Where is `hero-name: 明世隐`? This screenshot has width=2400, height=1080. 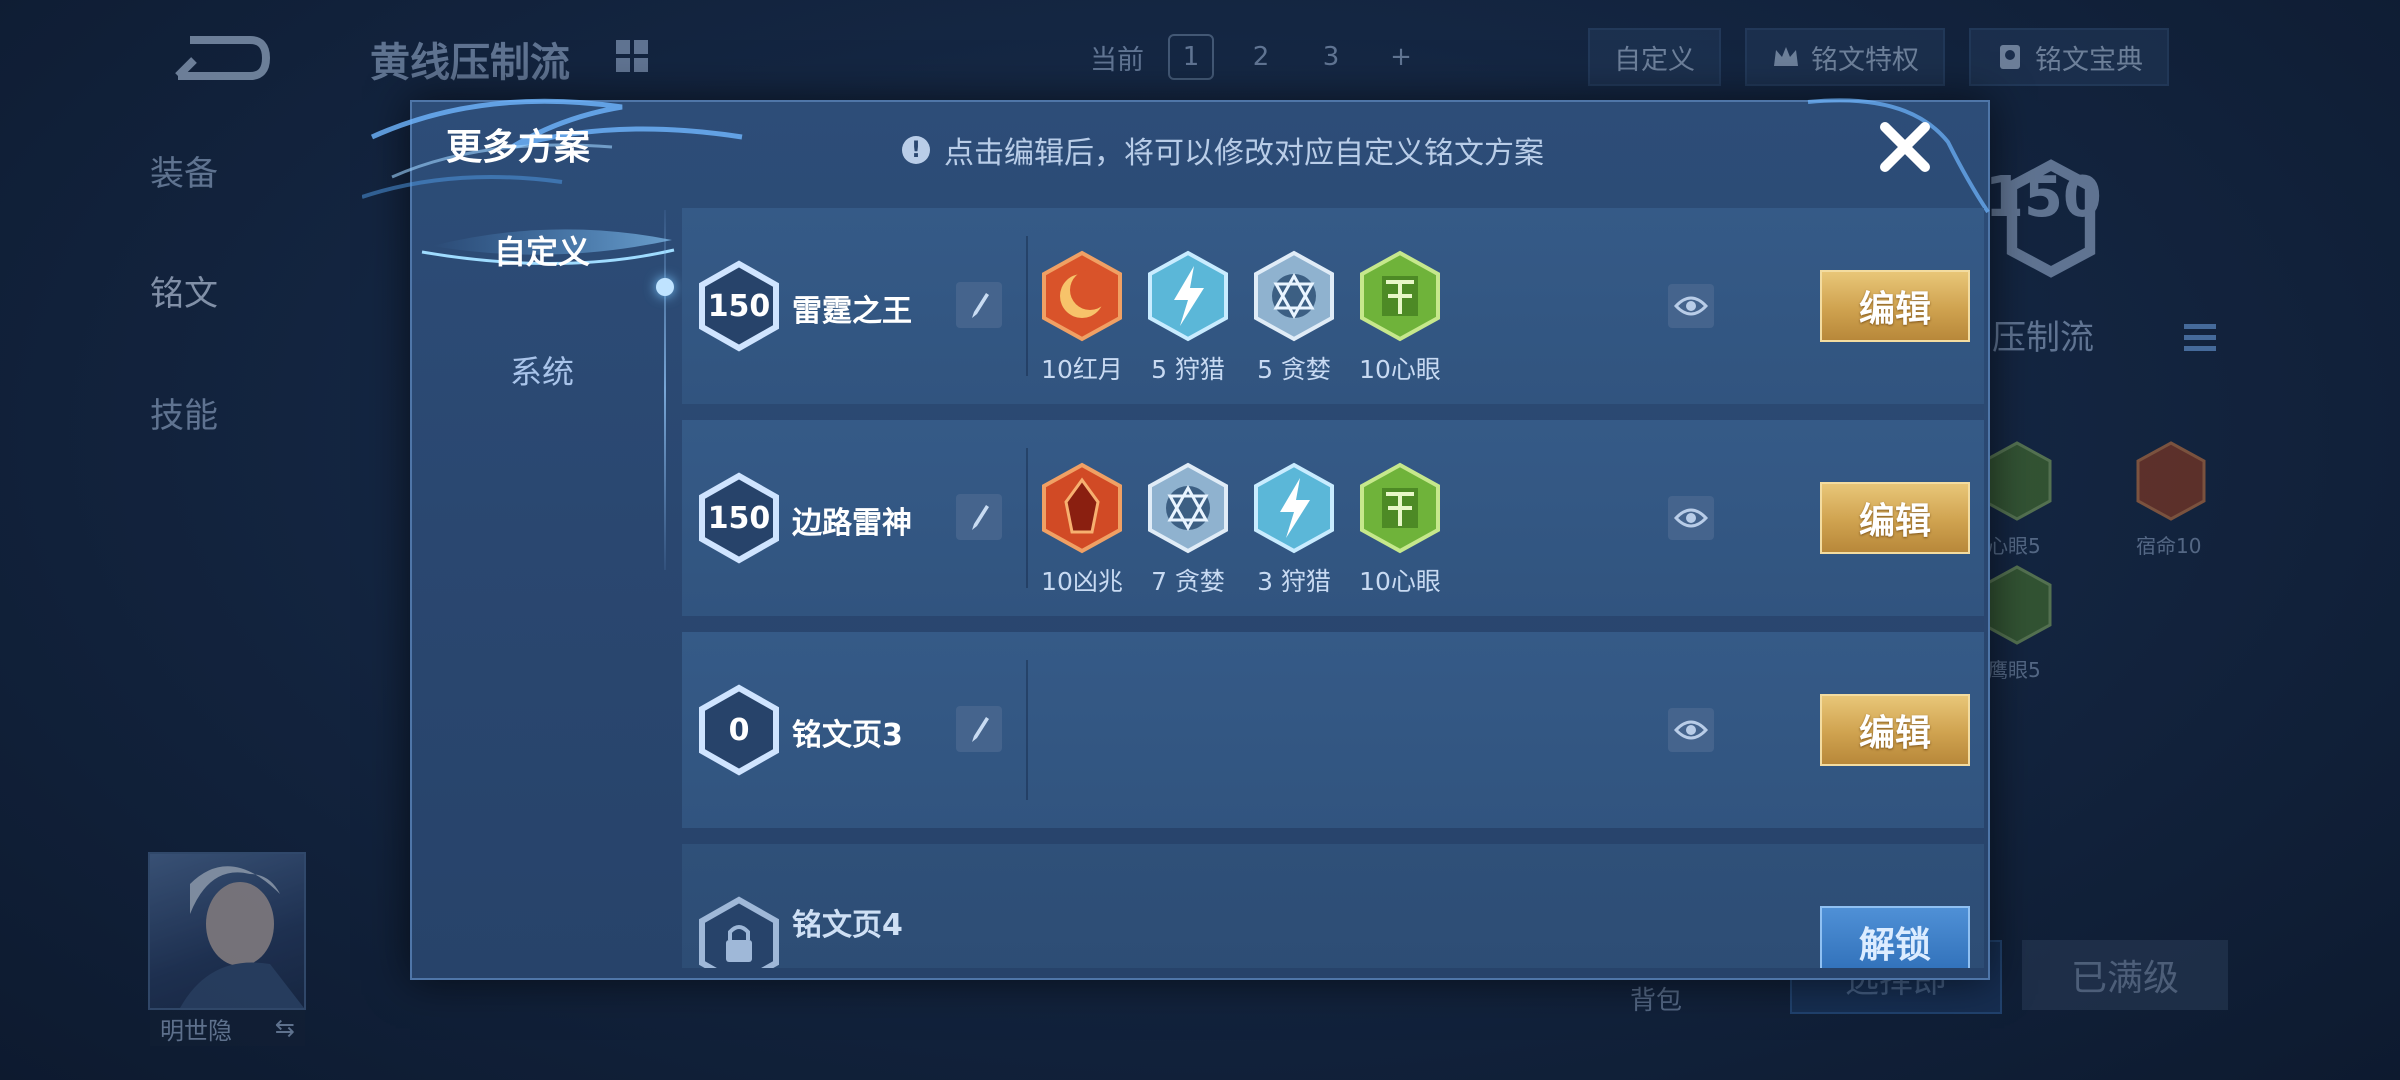
hero-name: 明世隐 is located at coordinates (196, 1030).